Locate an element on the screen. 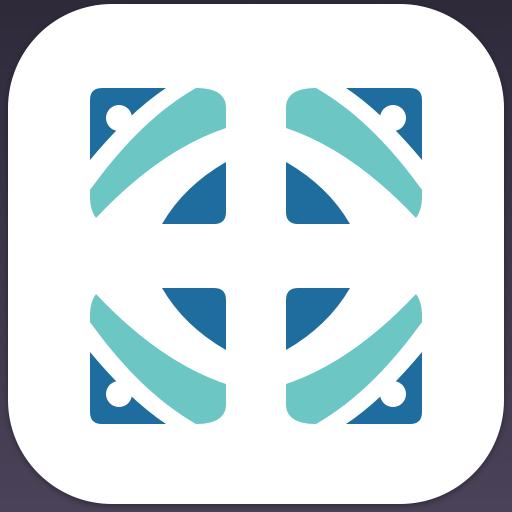  tile-top-right is located at coordinates (354, 156).